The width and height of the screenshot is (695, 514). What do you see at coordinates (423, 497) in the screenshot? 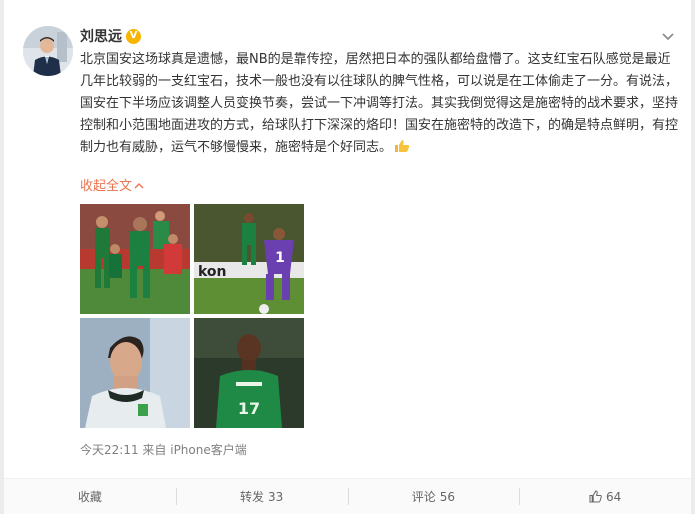
I see `comment-label: 评论` at bounding box center [423, 497].